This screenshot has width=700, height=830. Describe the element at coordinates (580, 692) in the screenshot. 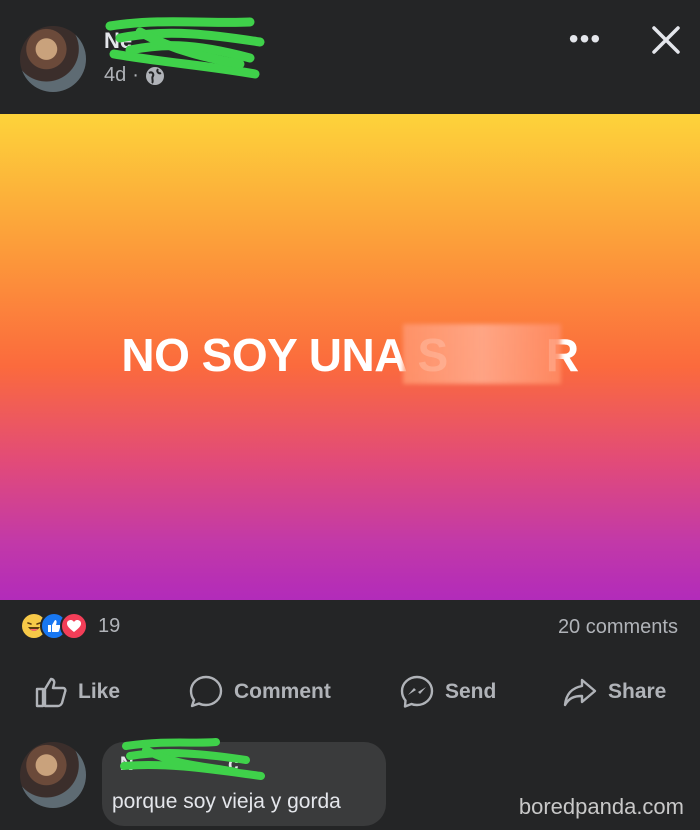

I see `share-arrow-icon` at that location.